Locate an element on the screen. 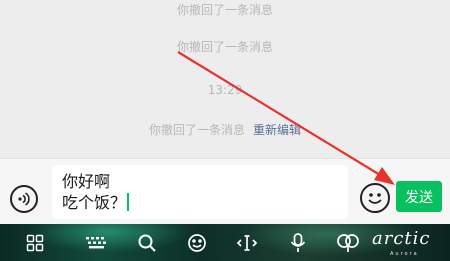 The image size is (450, 261). timestamp: 13:29 is located at coordinates (225, 90).